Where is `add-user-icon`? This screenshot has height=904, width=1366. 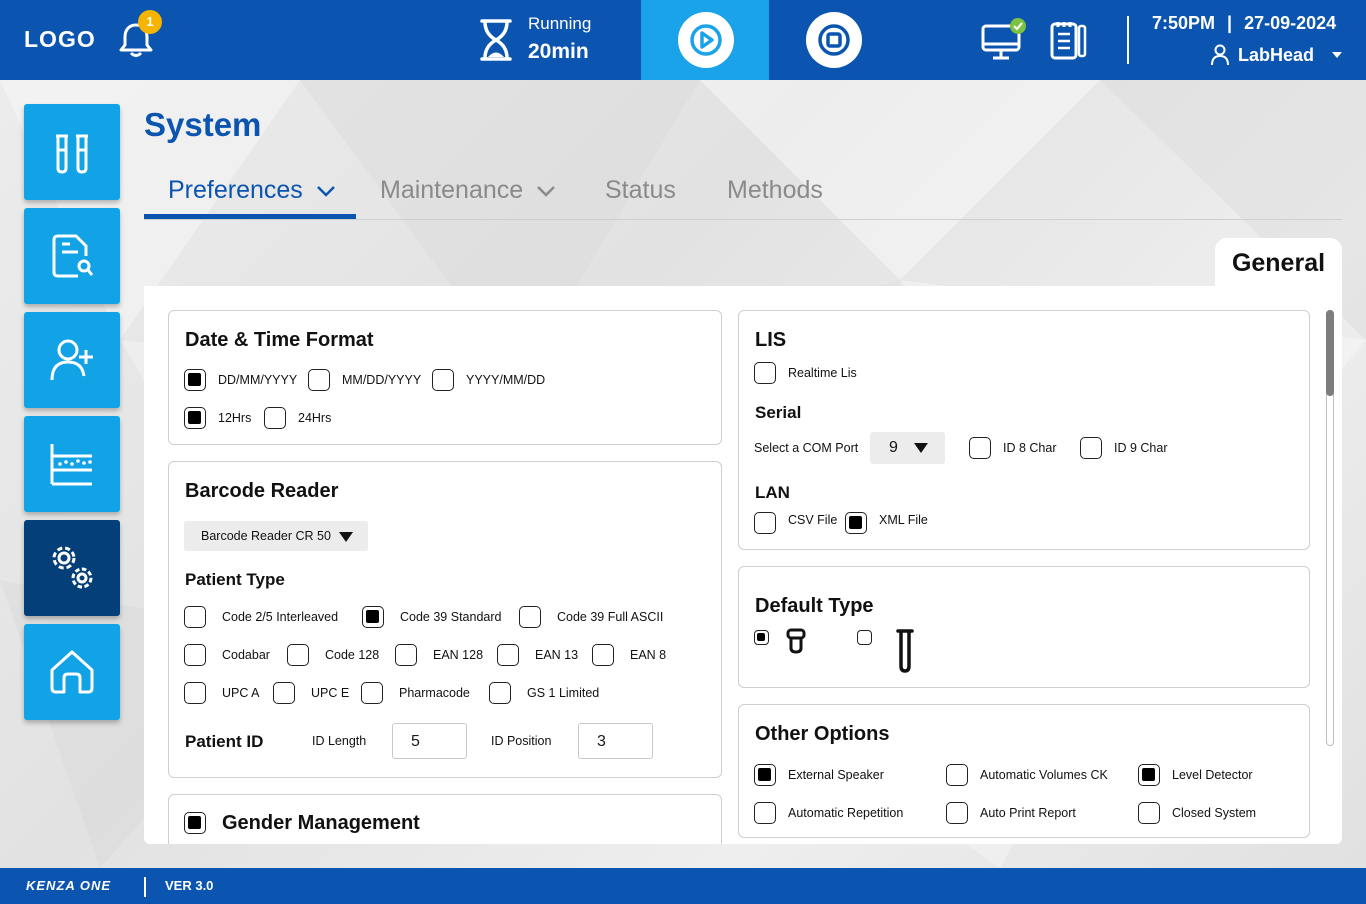 add-user-icon is located at coordinates (71, 360).